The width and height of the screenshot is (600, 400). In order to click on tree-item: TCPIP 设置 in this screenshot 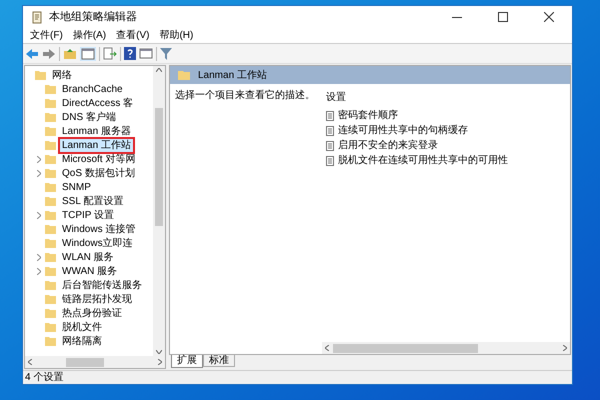, I will do `click(88, 215)`.